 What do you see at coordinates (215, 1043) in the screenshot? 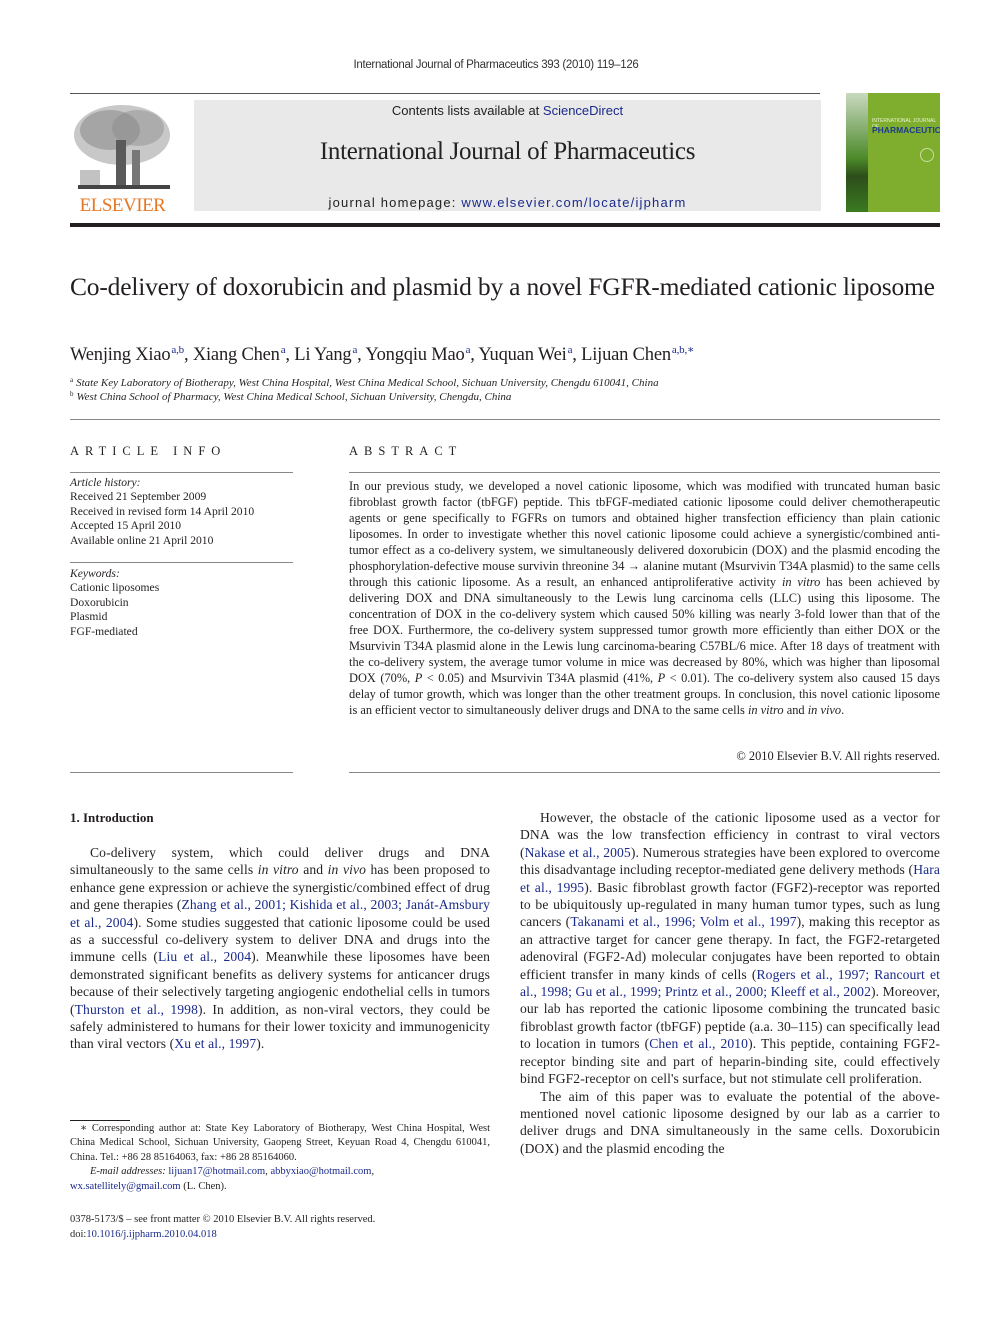
I see `citation-link: Xu et al., 1997` at bounding box center [215, 1043].